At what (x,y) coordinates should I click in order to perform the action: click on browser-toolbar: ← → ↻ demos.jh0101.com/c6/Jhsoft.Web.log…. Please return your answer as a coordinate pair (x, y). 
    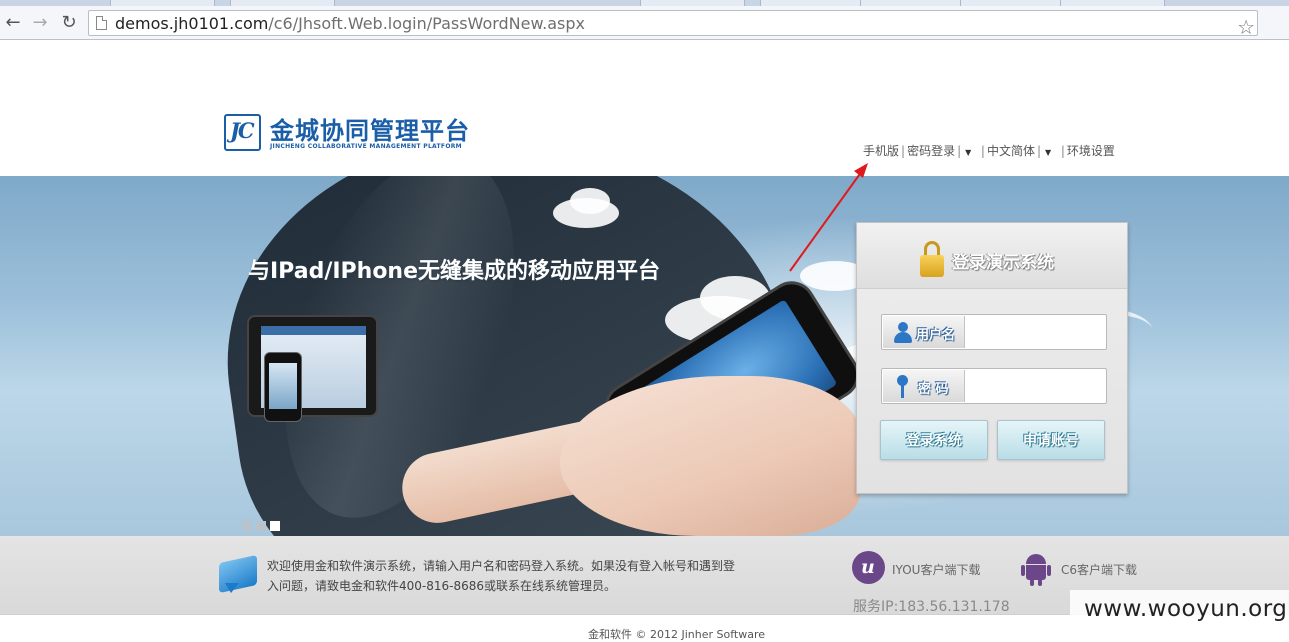
    Looking at the image, I should click on (644, 23).